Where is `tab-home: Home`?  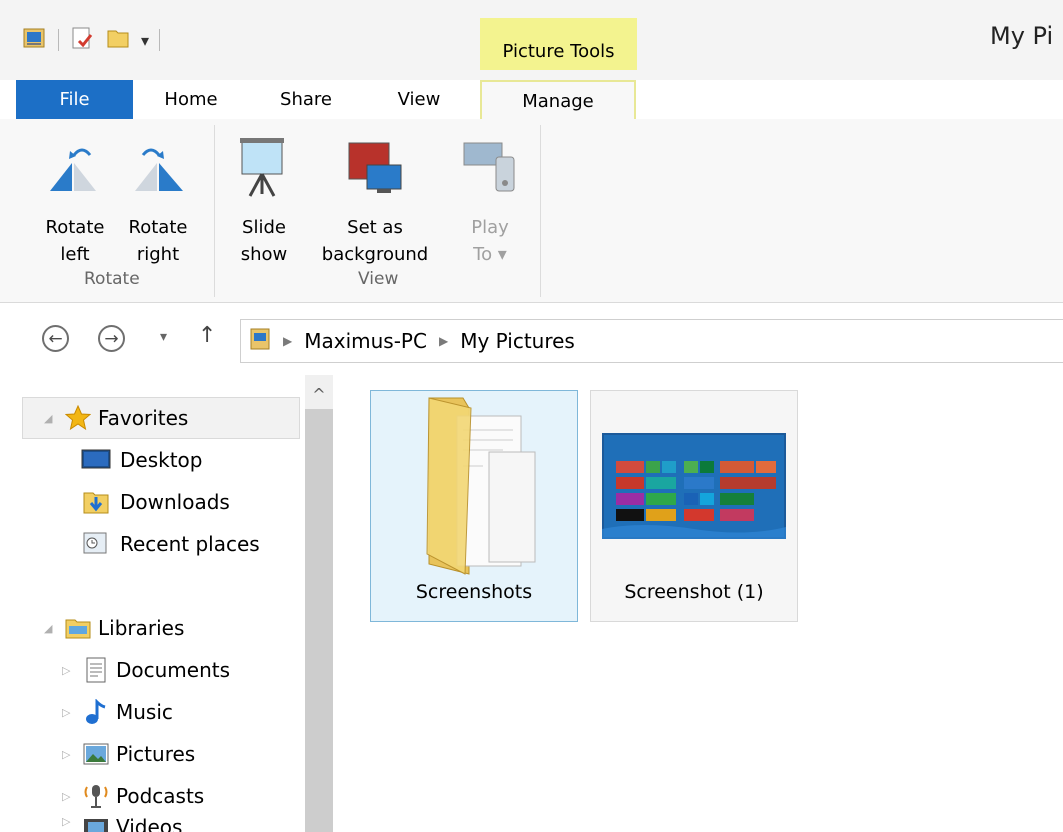 tab-home: Home is located at coordinates (191, 99).